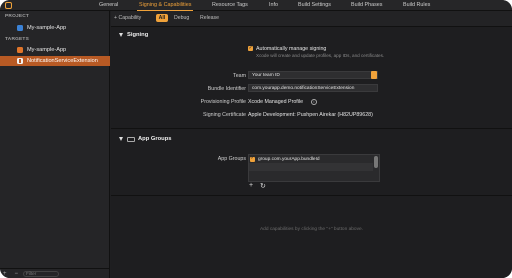 This screenshot has height=278, width=512. I want to click on tab-signing-capabilities: Signing & Capabilities, so click(165, 6).